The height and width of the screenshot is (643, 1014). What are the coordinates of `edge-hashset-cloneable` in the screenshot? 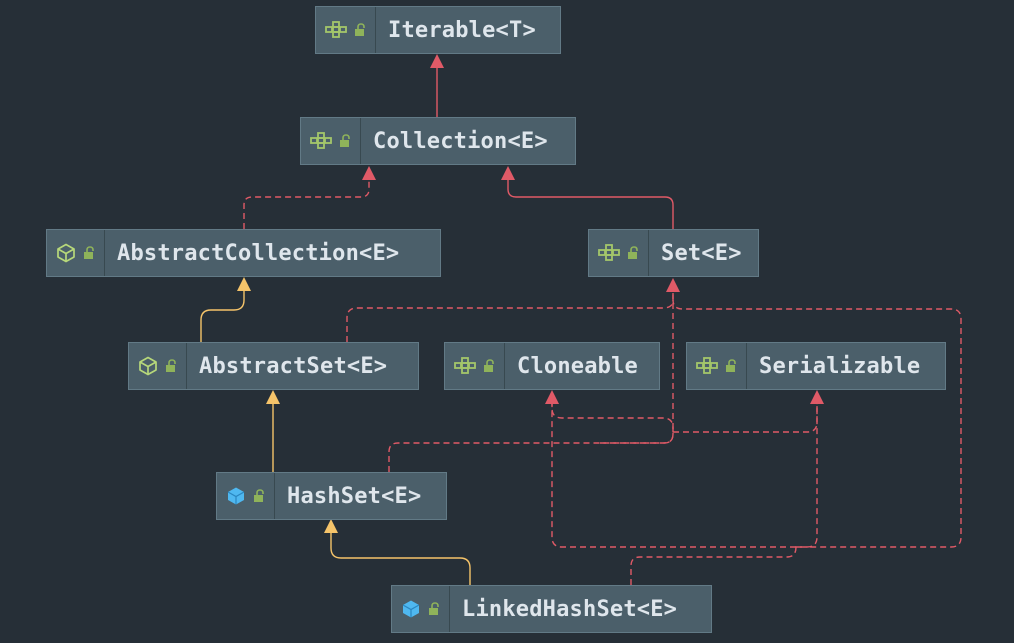 It's located at (612, 424).